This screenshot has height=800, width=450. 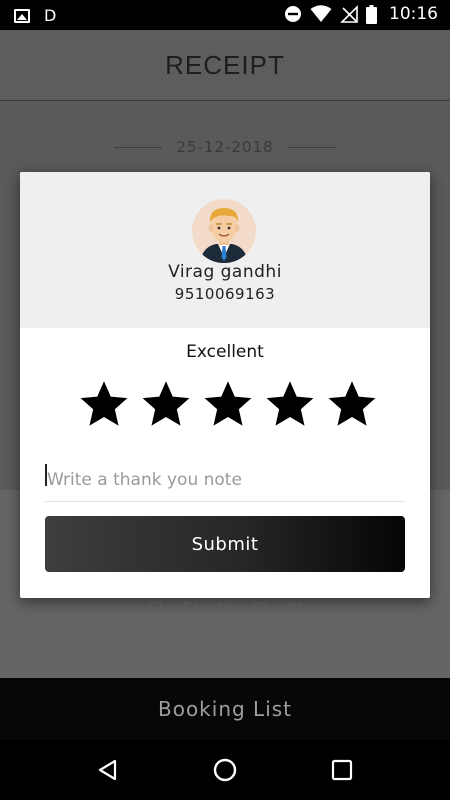 What do you see at coordinates (321, 13) in the screenshot?
I see `wifi-icon` at bounding box center [321, 13].